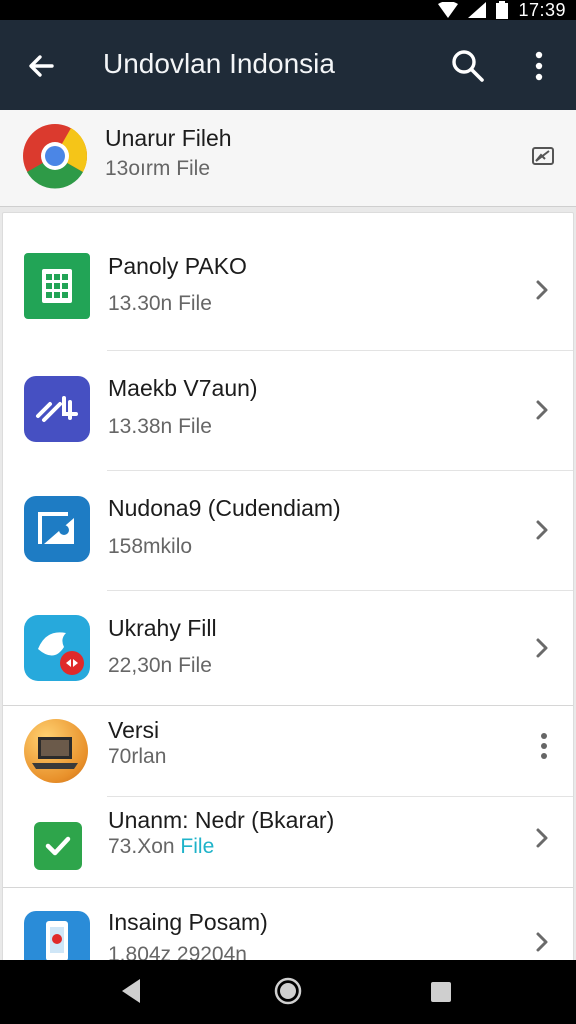 The height and width of the screenshot is (1024, 576). What do you see at coordinates (160, 665) in the screenshot?
I see `list-item-subtitle: 22,30n File` at bounding box center [160, 665].